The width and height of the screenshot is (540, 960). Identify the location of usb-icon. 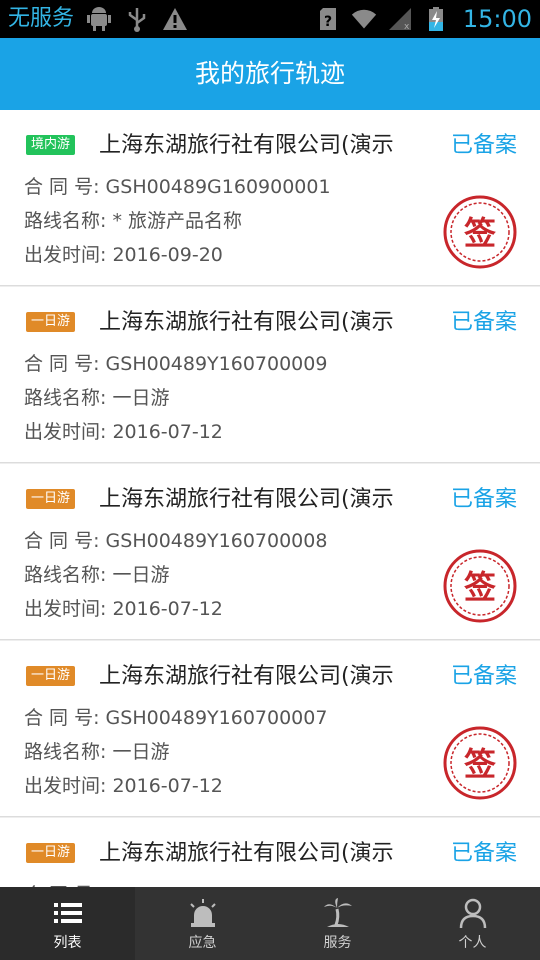
(137, 19).